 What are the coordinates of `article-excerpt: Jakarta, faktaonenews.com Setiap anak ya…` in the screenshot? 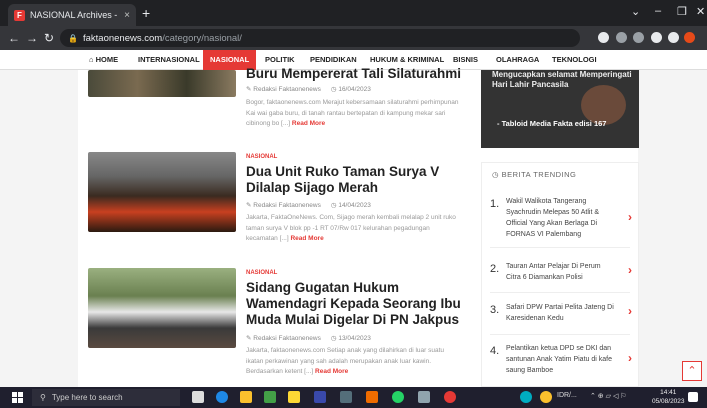 It's located at (345, 361).